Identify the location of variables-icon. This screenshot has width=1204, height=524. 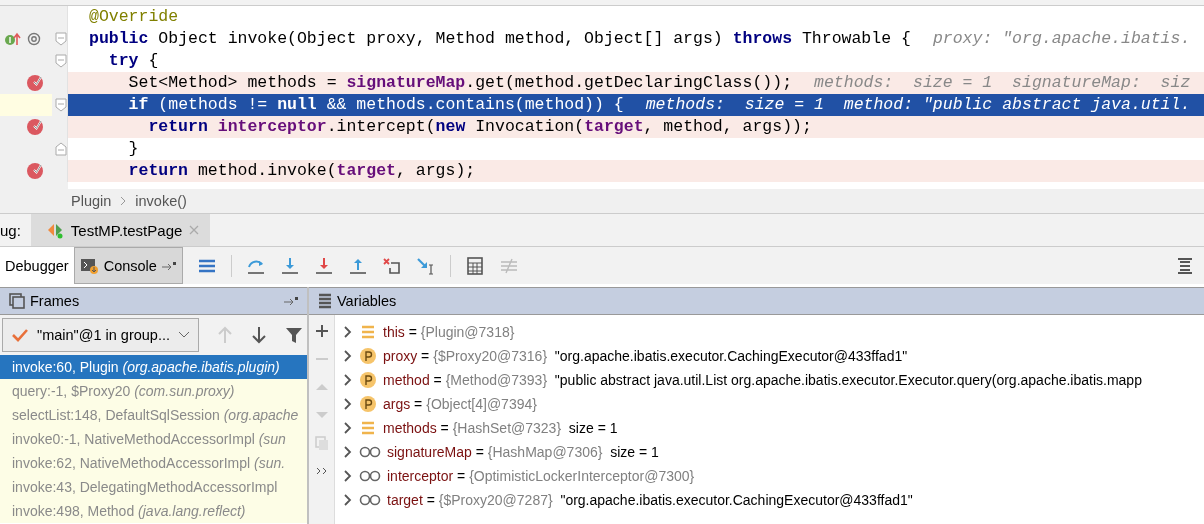
(325, 301).